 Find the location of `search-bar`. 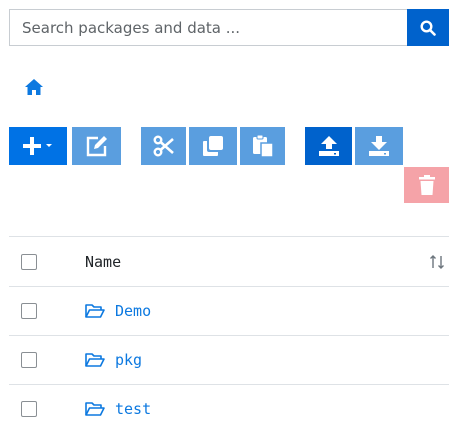

search-bar is located at coordinates (229, 27).